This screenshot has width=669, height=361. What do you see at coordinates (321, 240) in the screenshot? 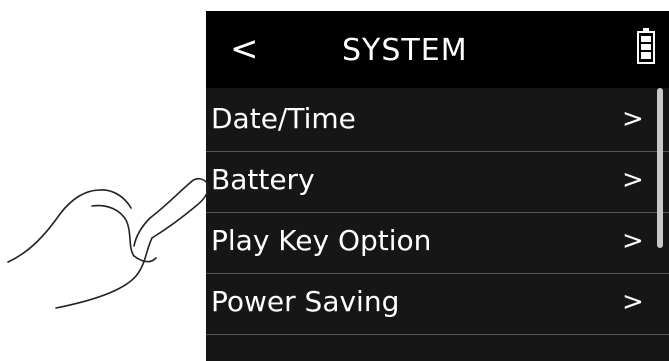
I see `menu-item-label: Play Key Option` at bounding box center [321, 240].